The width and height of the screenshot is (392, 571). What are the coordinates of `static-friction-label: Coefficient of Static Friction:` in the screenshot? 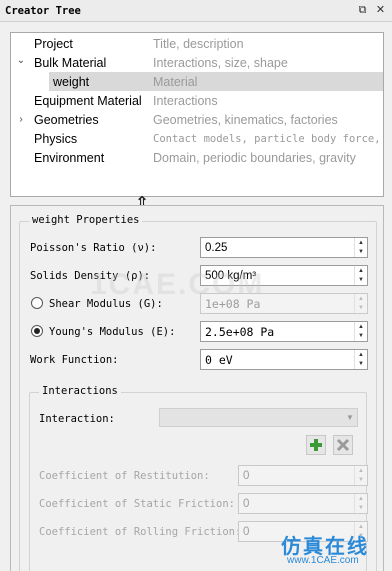 It's located at (137, 504).